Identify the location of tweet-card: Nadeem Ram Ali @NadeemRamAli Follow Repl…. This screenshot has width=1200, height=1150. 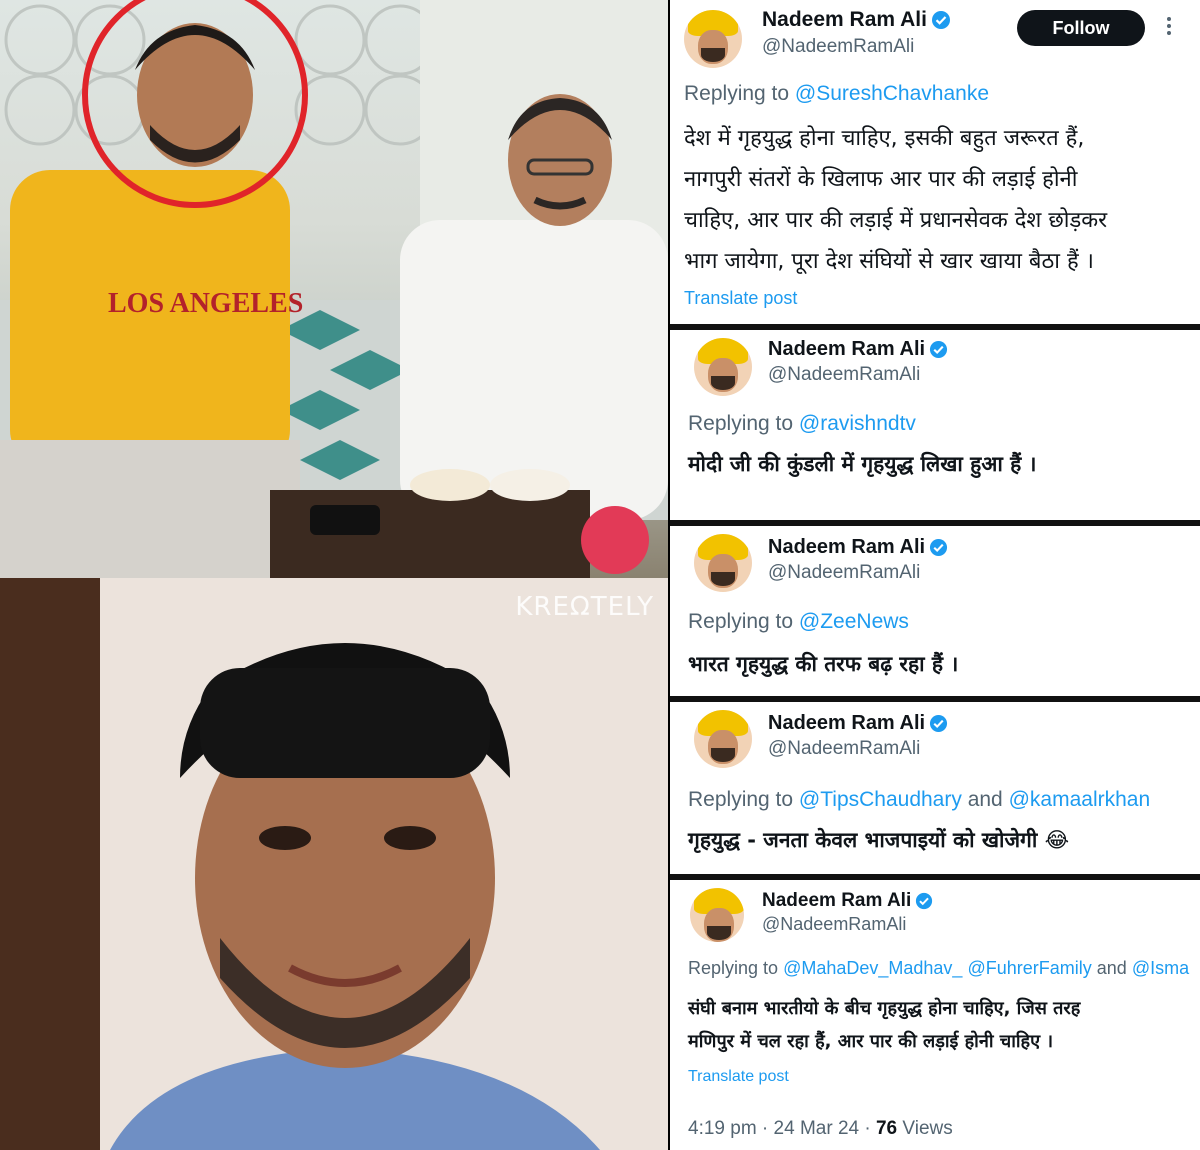
(935, 163).